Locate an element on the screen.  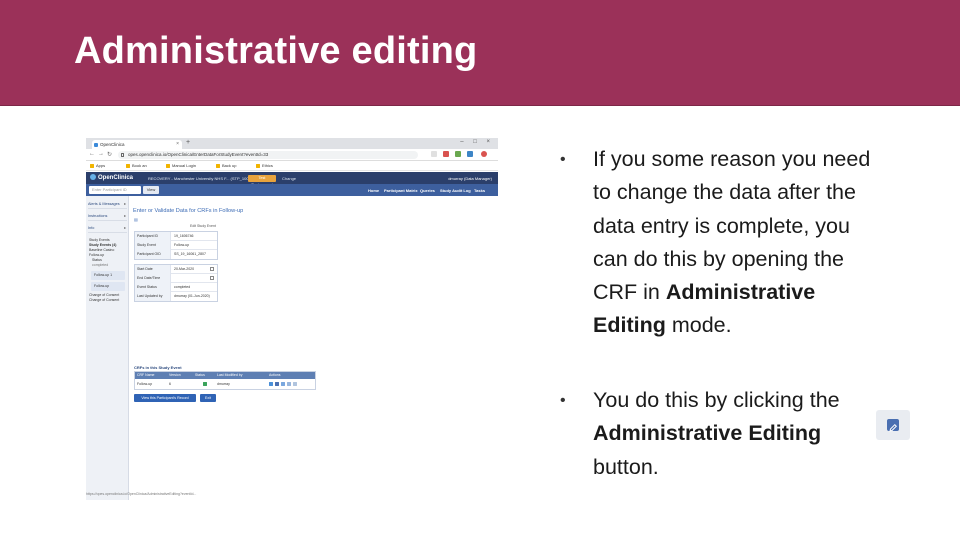
edit-study-event-link: Edit Study Event is located at coordinates (203, 226).